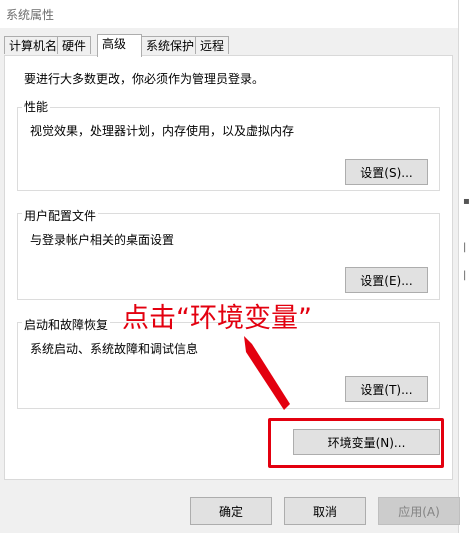 This screenshot has width=474, height=533. I want to click on cancel-button: 取消, so click(325, 511).